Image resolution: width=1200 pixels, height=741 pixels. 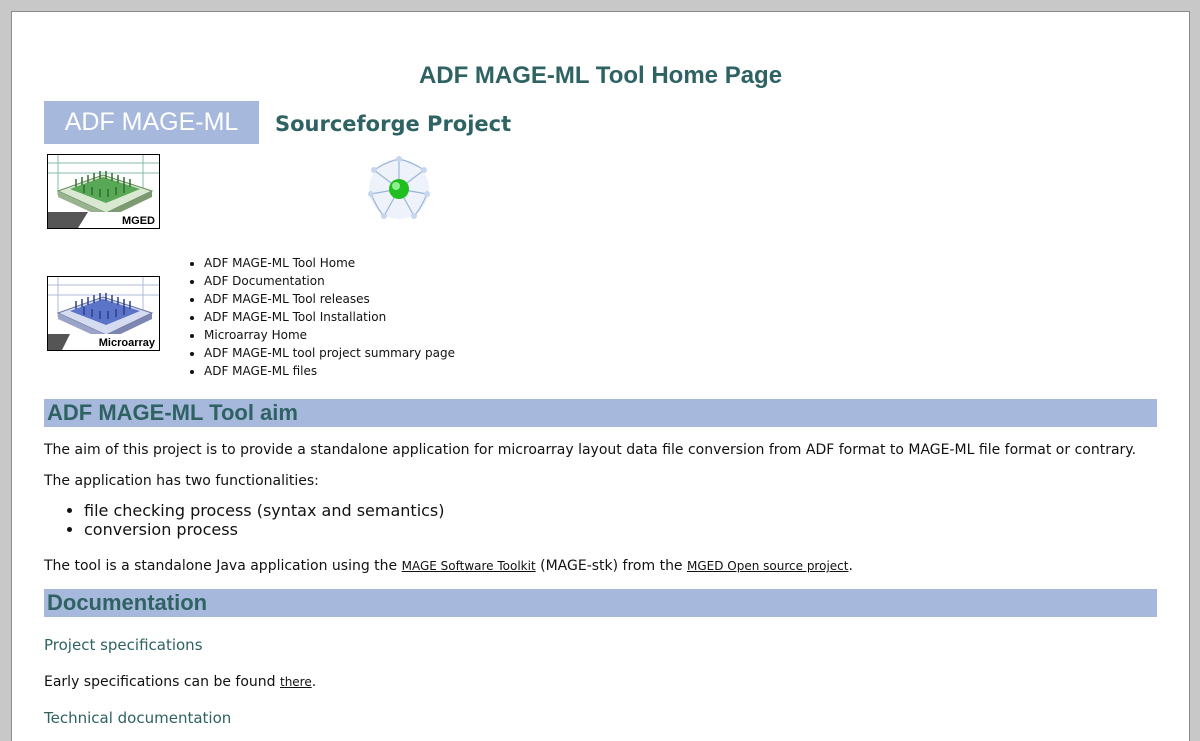 What do you see at coordinates (600, 75) in the screenshot?
I see `page-title: ADF MAGE-ML Tool Home Page` at bounding box center [600, 75].